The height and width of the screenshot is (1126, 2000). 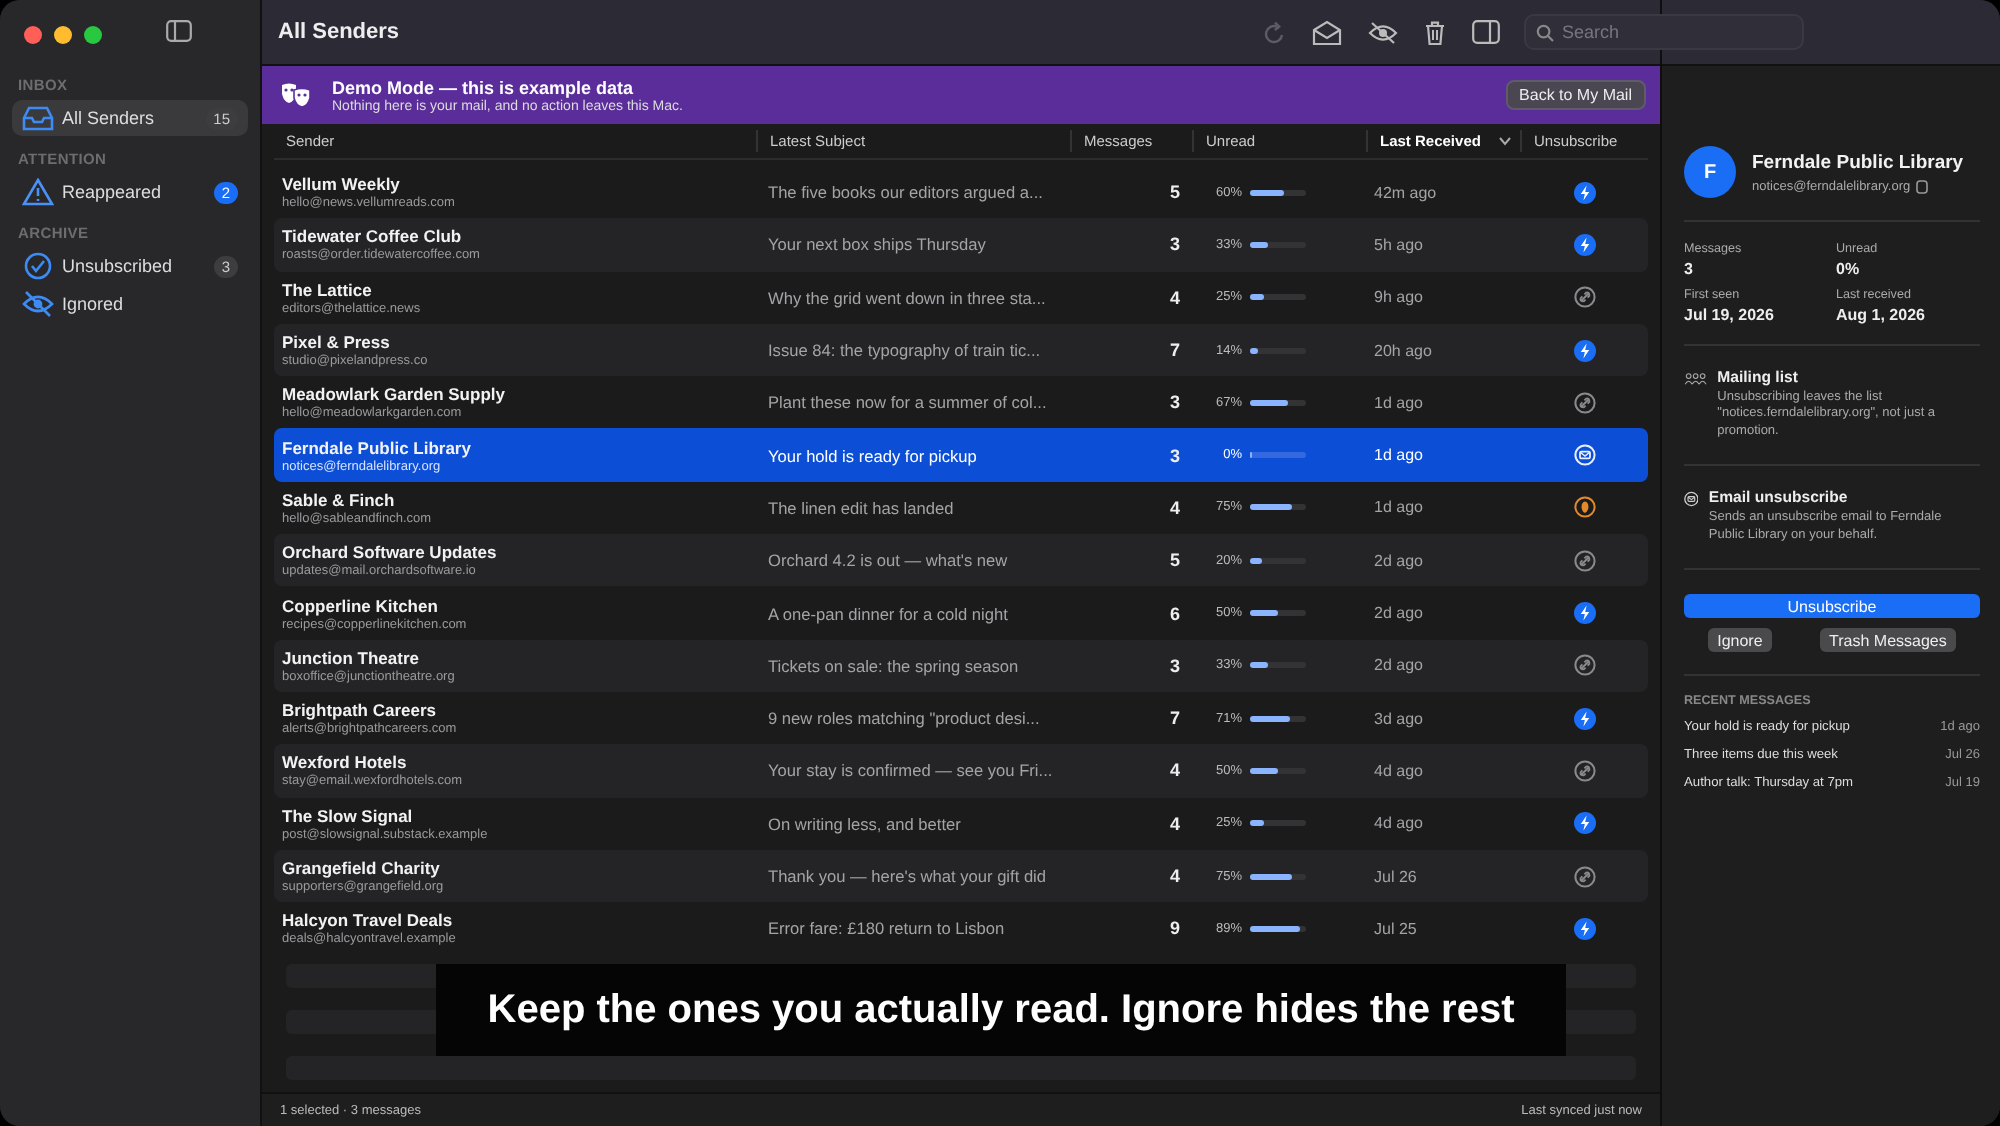 What do you see at coordinates (1832, 606) in the screenshot?
I see `unsubscribe-button: Unsubscribe` at bounding box center [1832, 606].